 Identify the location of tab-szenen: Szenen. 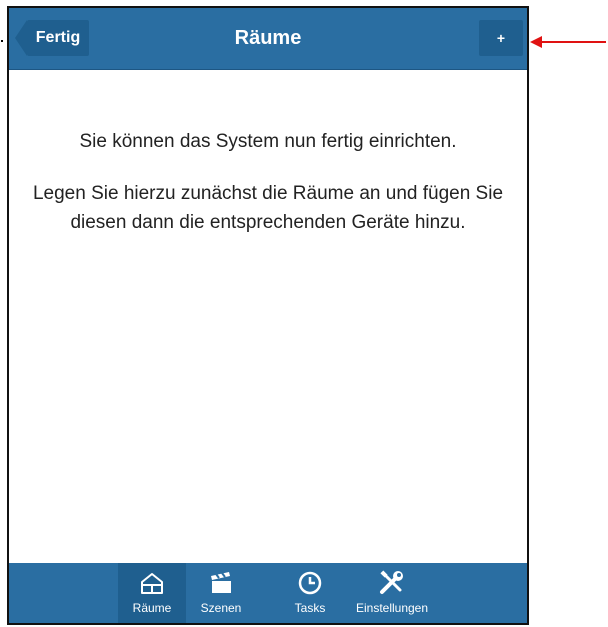
(221, 593).